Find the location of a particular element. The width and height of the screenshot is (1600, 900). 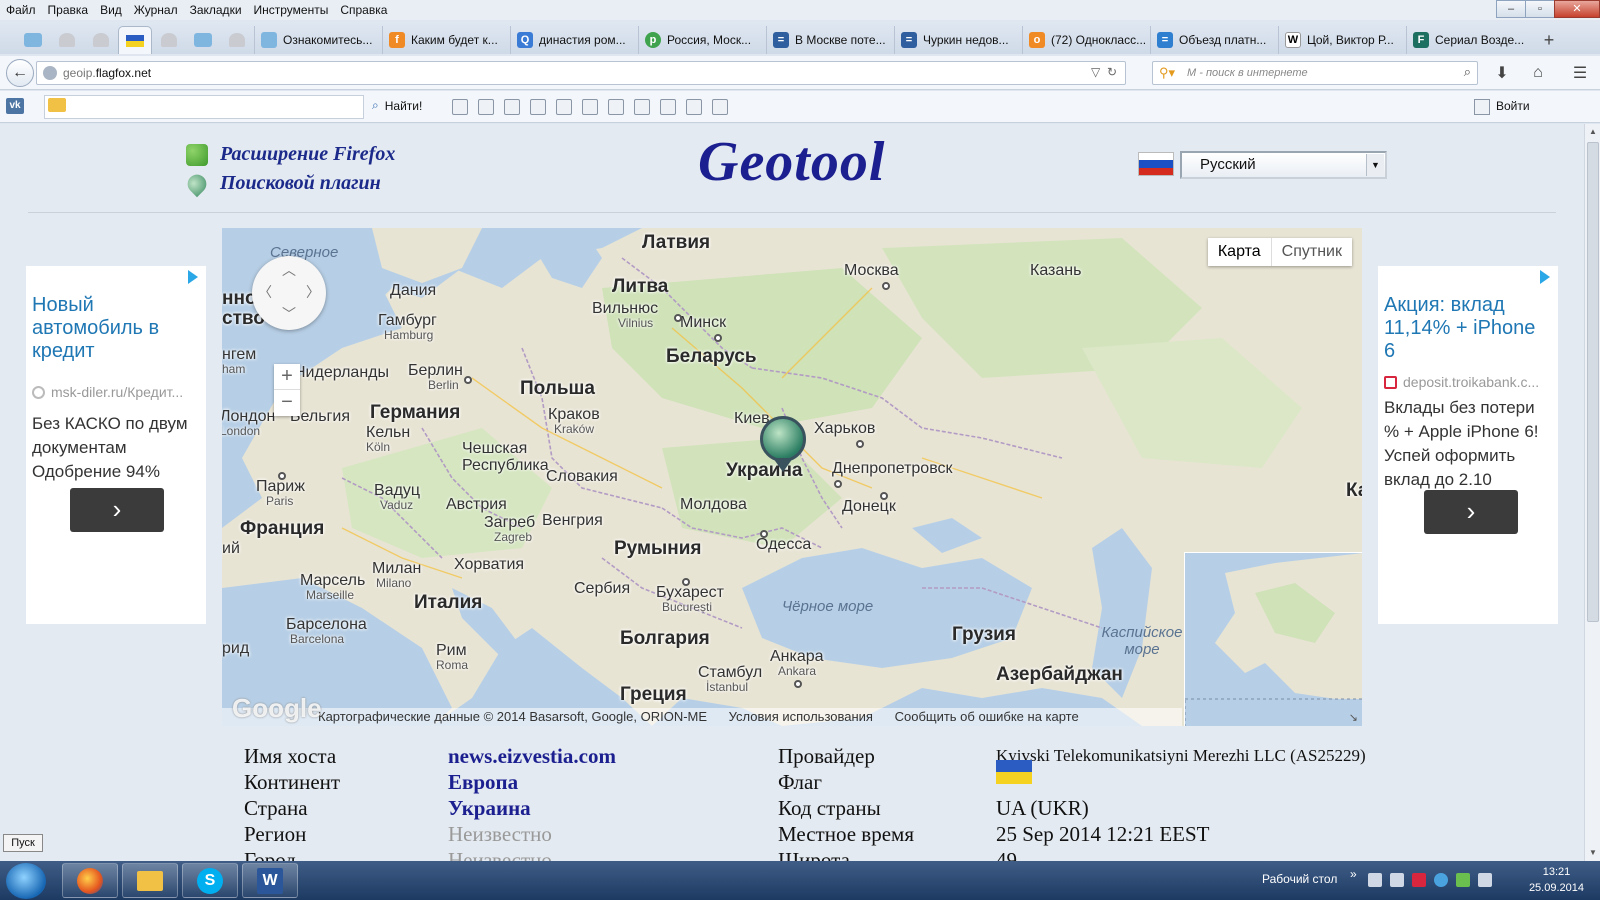

search-input: ⚲▾ М - поиск в интернете ⌕ is located at coordinates (1315, 73).